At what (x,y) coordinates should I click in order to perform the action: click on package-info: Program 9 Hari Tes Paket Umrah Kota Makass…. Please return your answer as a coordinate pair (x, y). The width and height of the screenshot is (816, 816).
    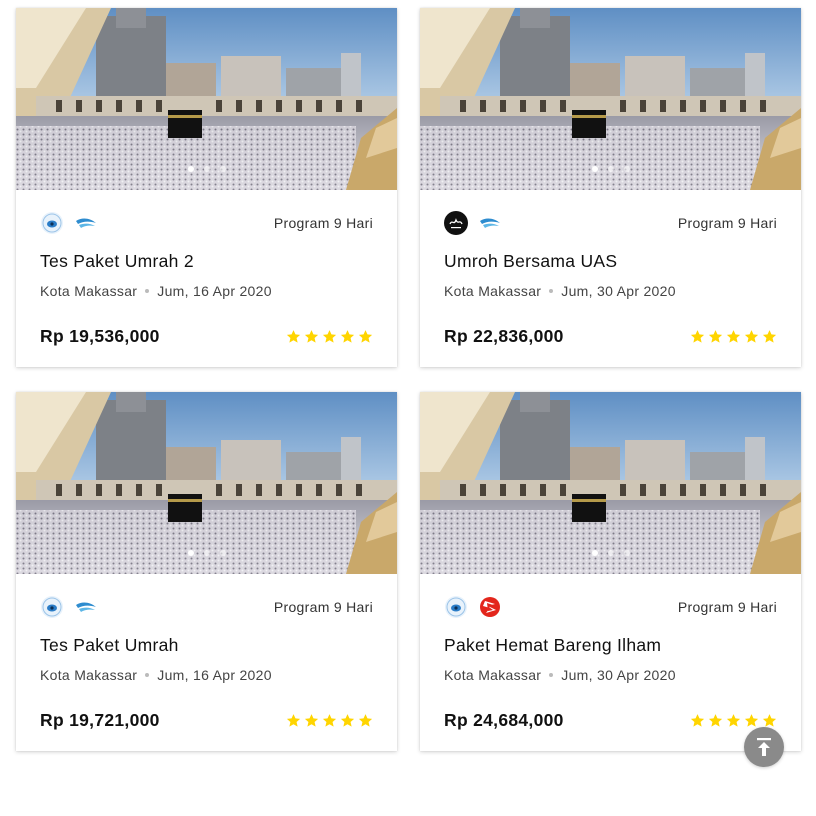
    Looking at the image, I should click on (206, 652).